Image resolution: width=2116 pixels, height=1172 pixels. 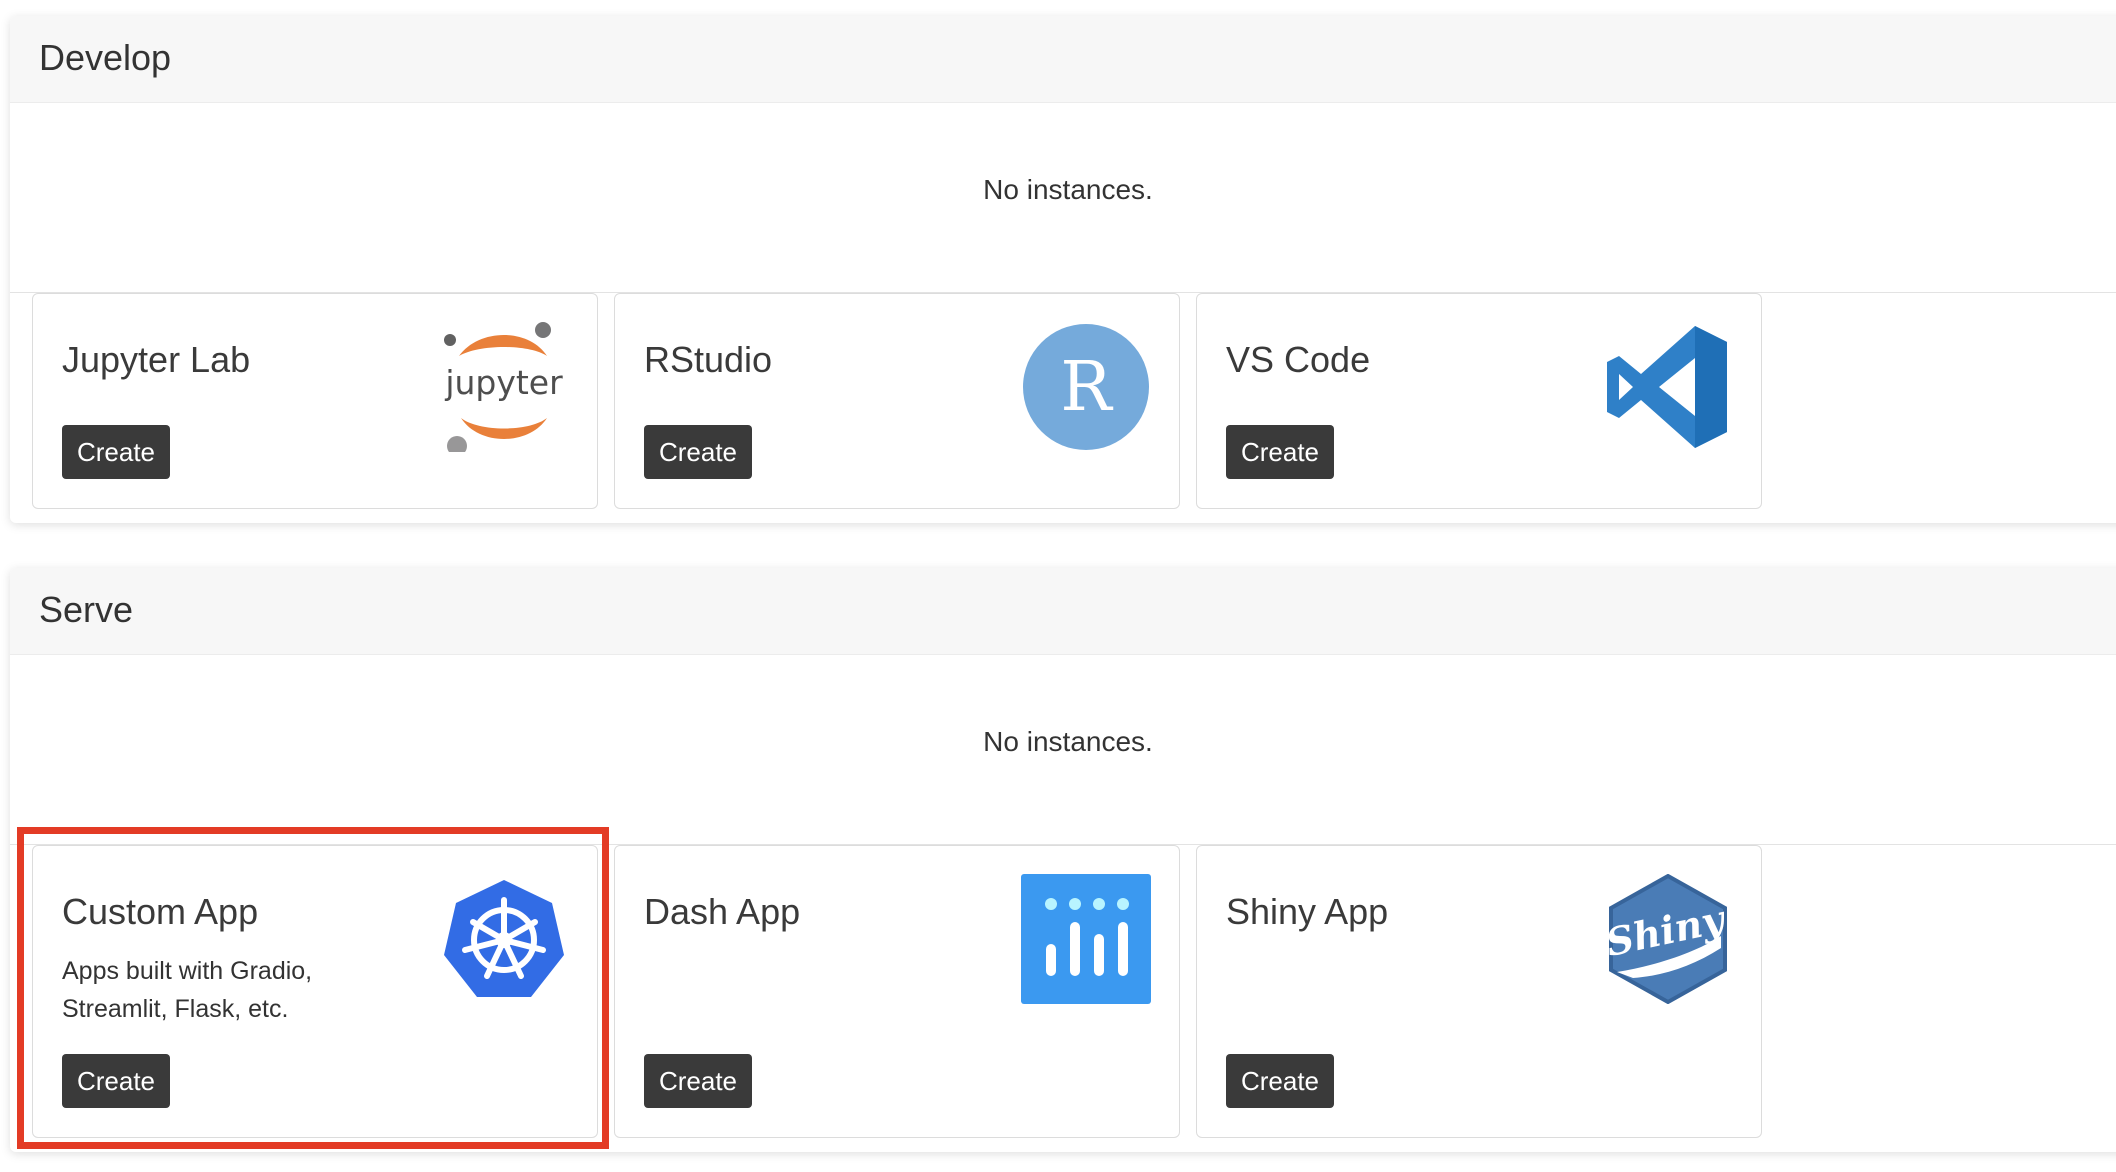 I want to click on shiny-icon: Shiny, so click(x=1668, y=939).